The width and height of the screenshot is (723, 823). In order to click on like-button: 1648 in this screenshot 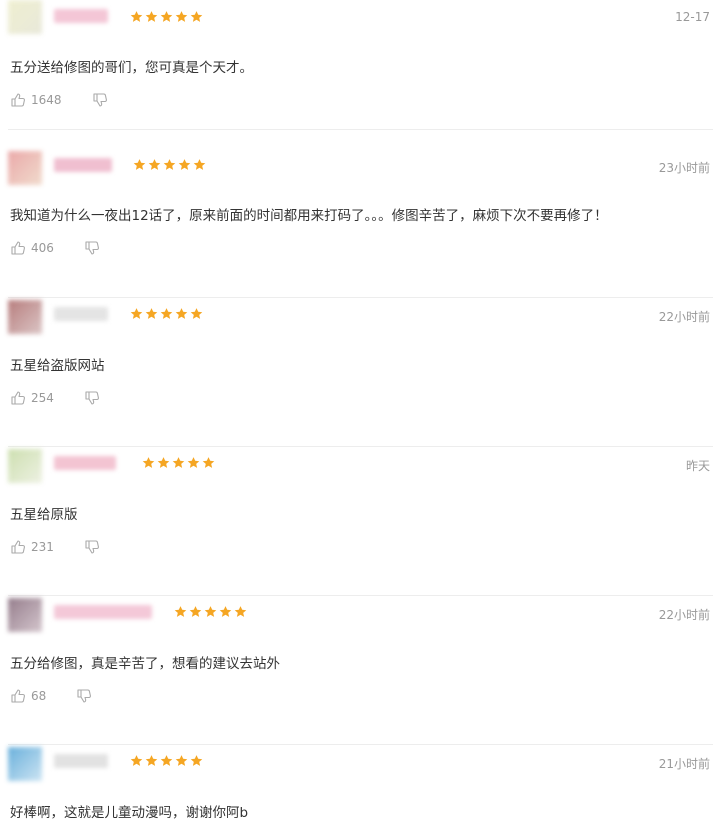, I will do `click(36, 100)`.